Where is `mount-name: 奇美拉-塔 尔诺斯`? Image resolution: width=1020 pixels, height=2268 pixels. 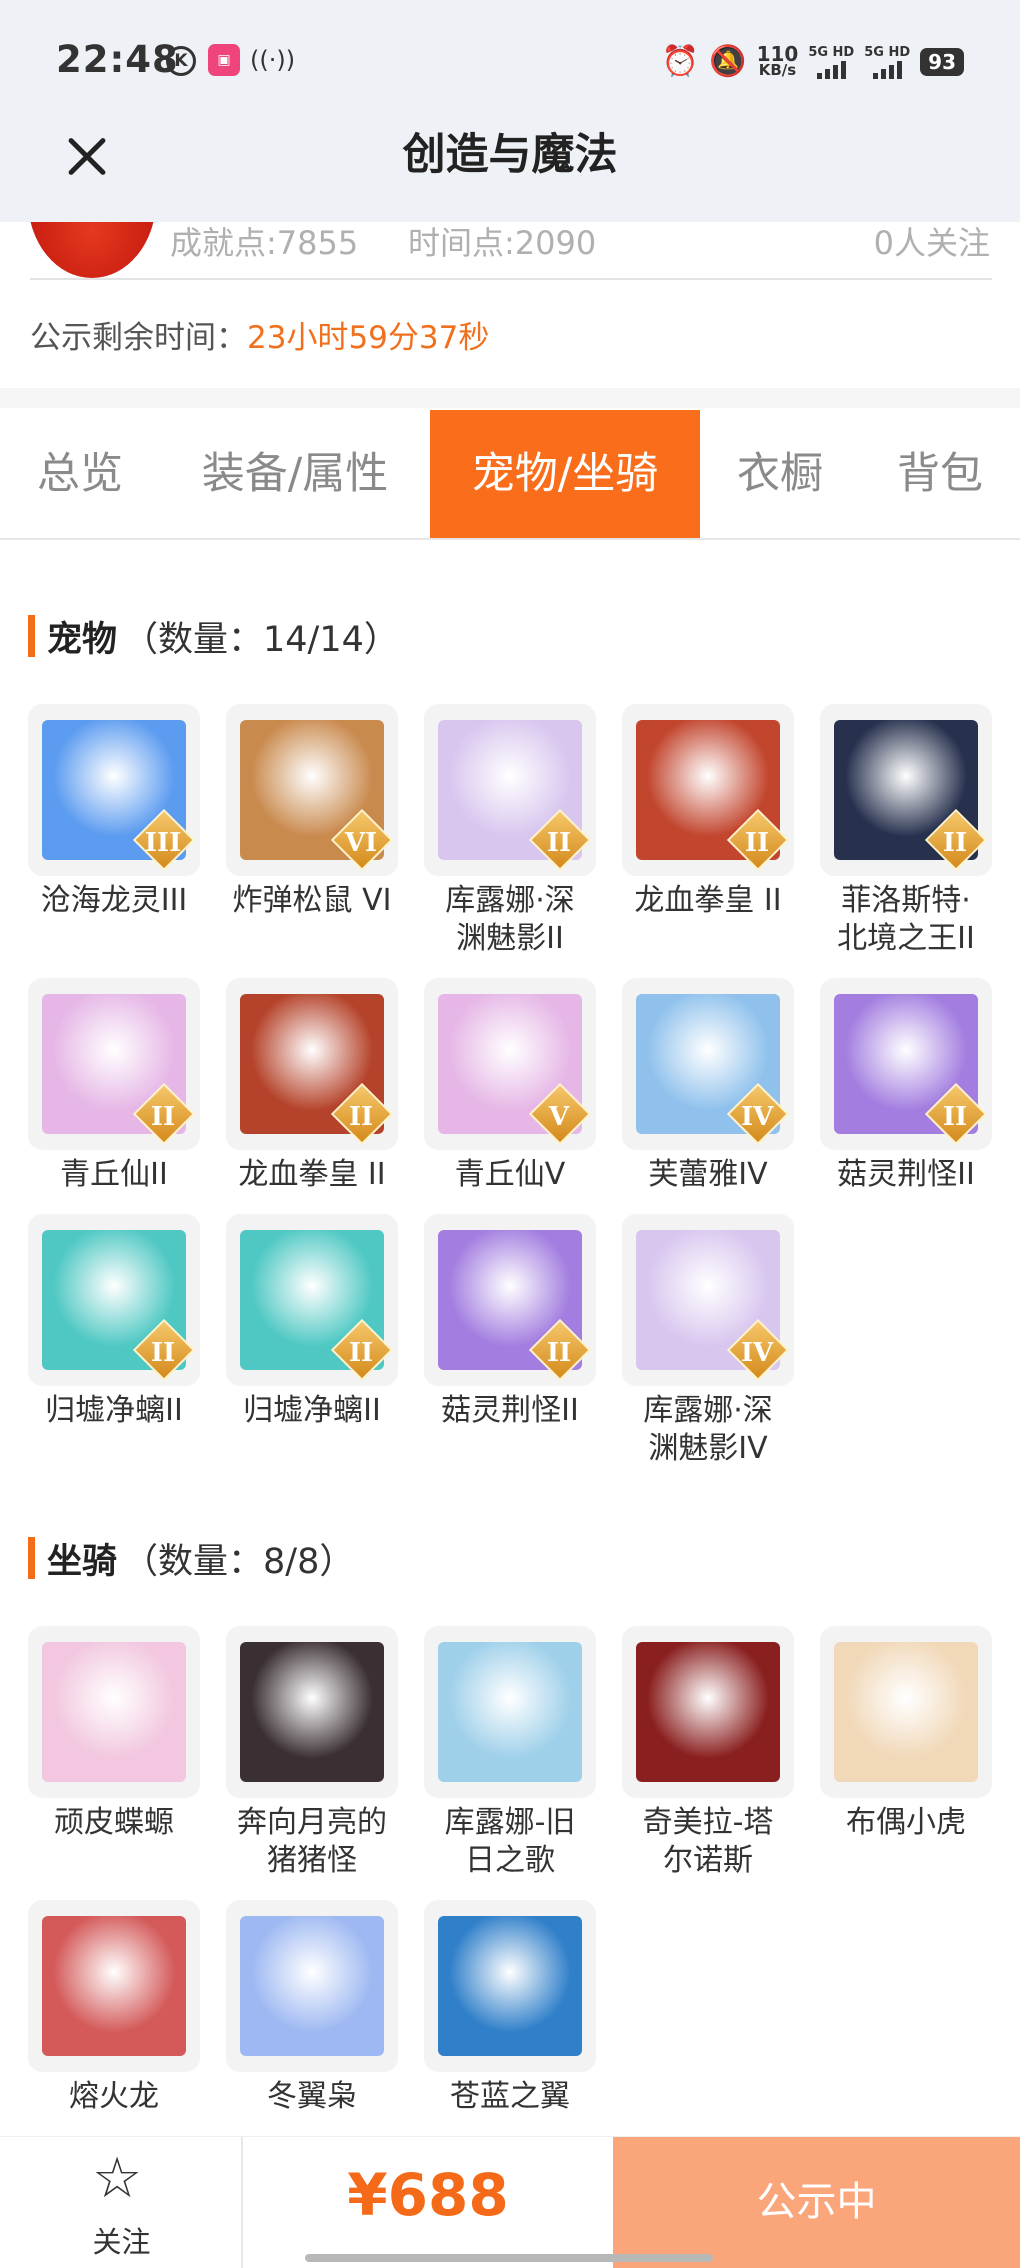 mount-name: 奇美拉-塔 尔诺斯 is located at coordinates (708, 1841).